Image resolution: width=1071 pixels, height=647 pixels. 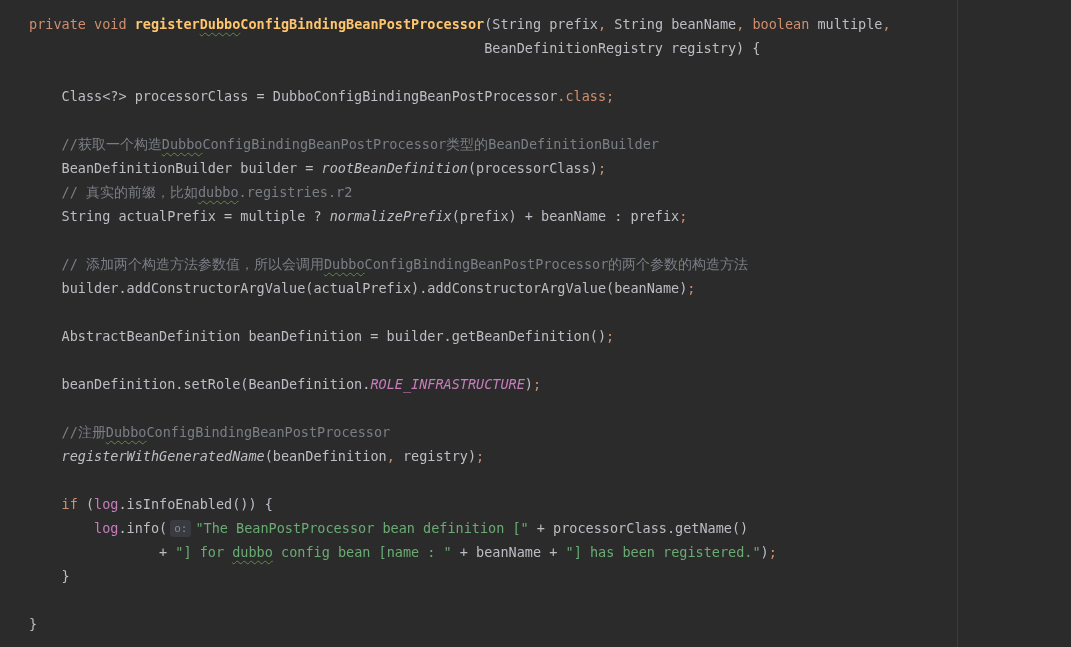 I want to click on code-text: (prefix) + beanName : prefix, so click(x=565, y=216).